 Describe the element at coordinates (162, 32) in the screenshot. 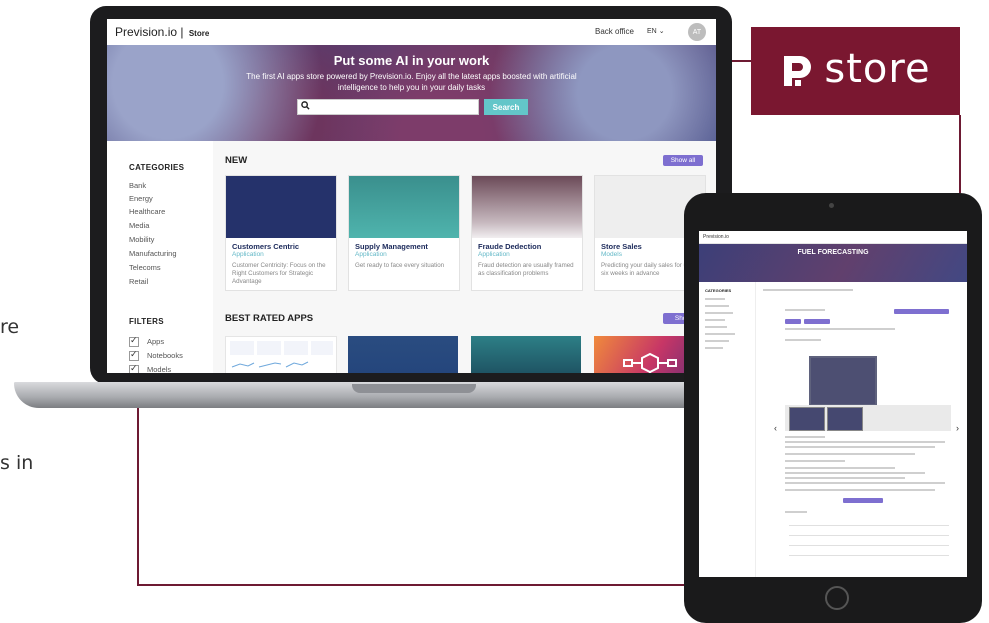

I see `brand-logo: Prevision.io | Store` at that location.